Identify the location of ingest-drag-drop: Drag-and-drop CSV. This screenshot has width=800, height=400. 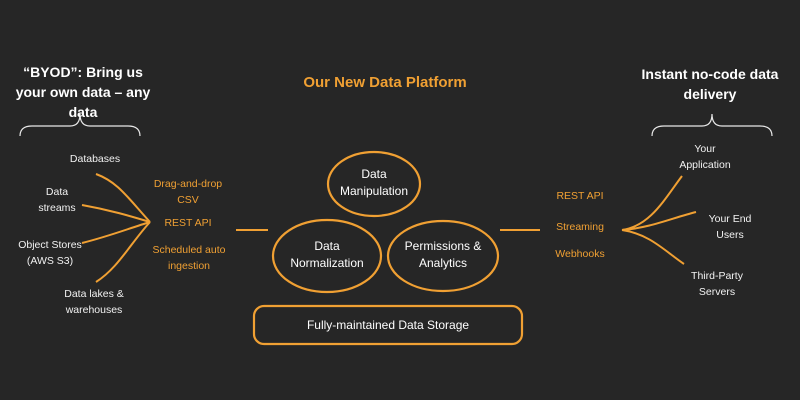
(188, 192).